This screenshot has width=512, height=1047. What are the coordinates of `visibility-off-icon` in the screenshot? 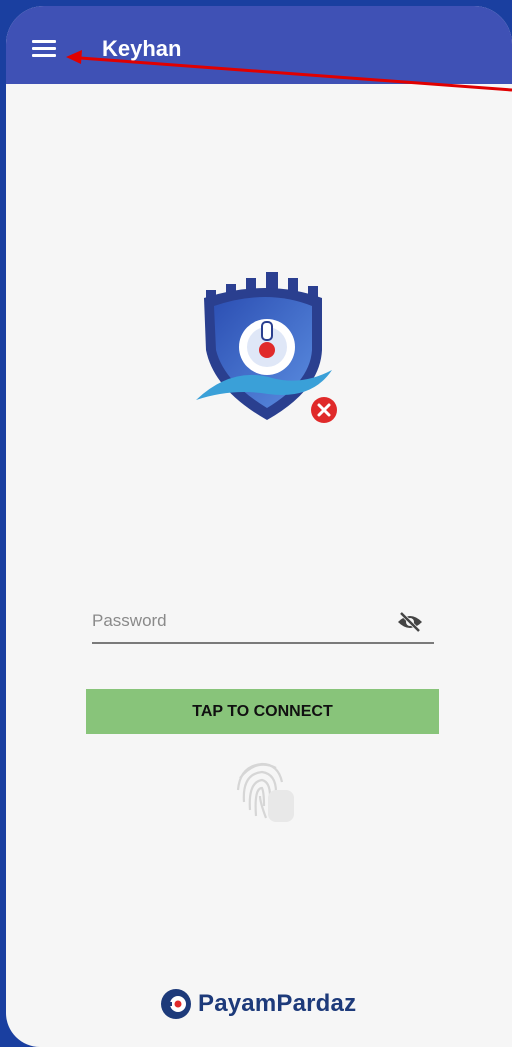 It's located at (410, 622).